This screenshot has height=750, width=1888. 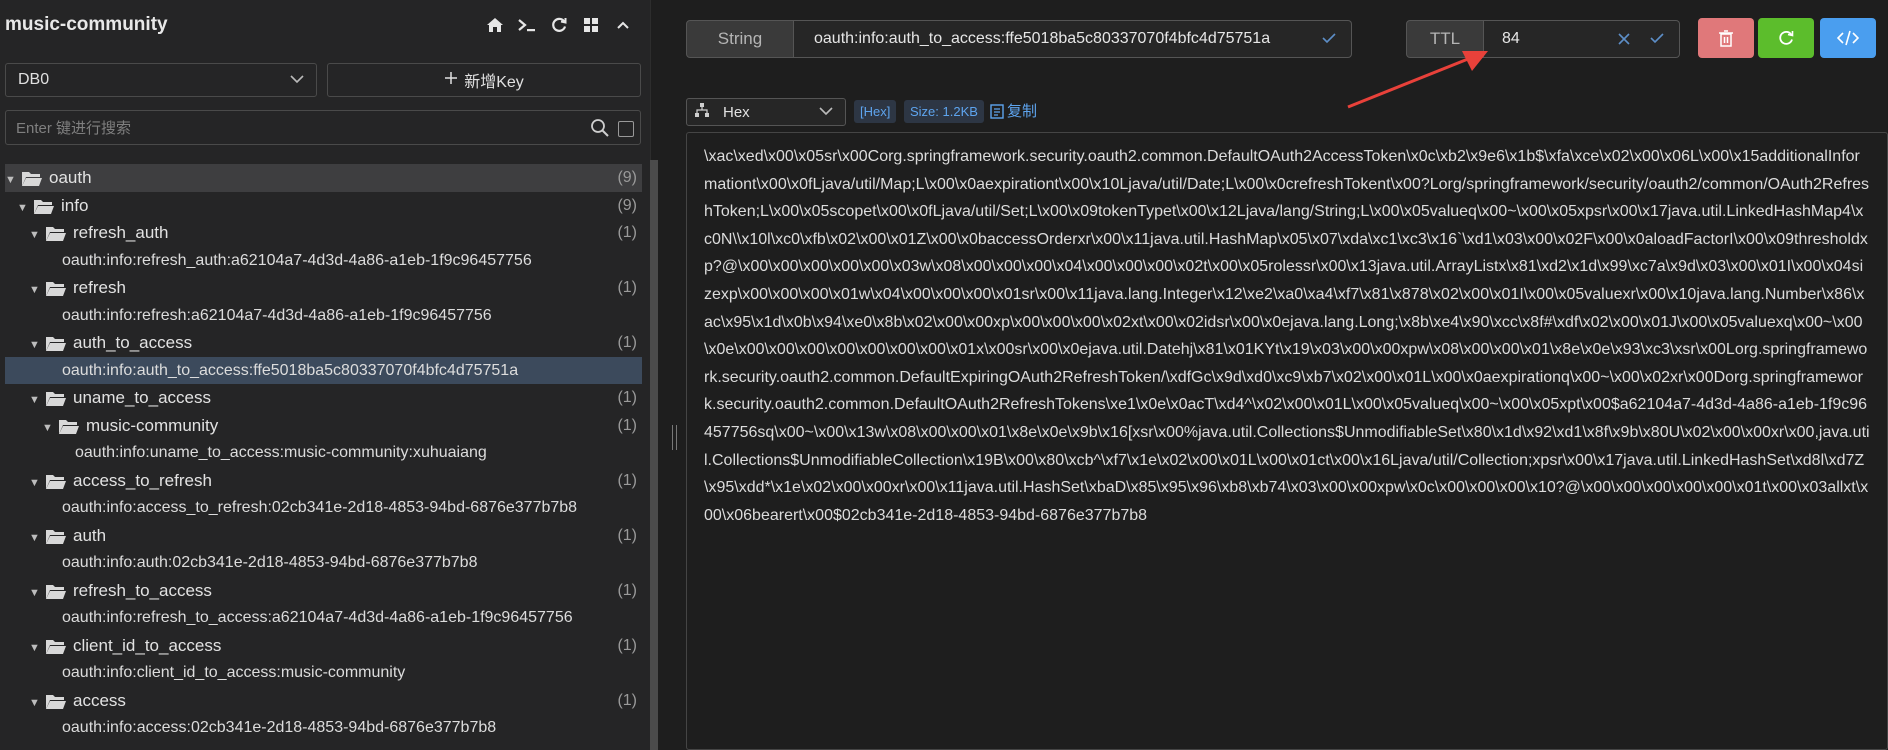 I want to click on copy-button: 复制, so click(x=1013, y=111).